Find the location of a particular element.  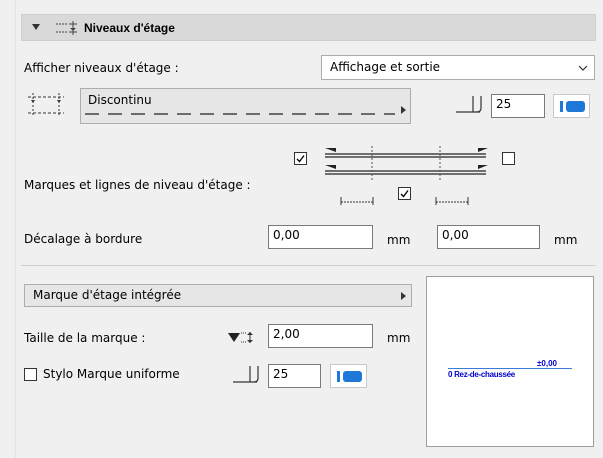

left-mark-checkbox is located at coordinates (300, 158).